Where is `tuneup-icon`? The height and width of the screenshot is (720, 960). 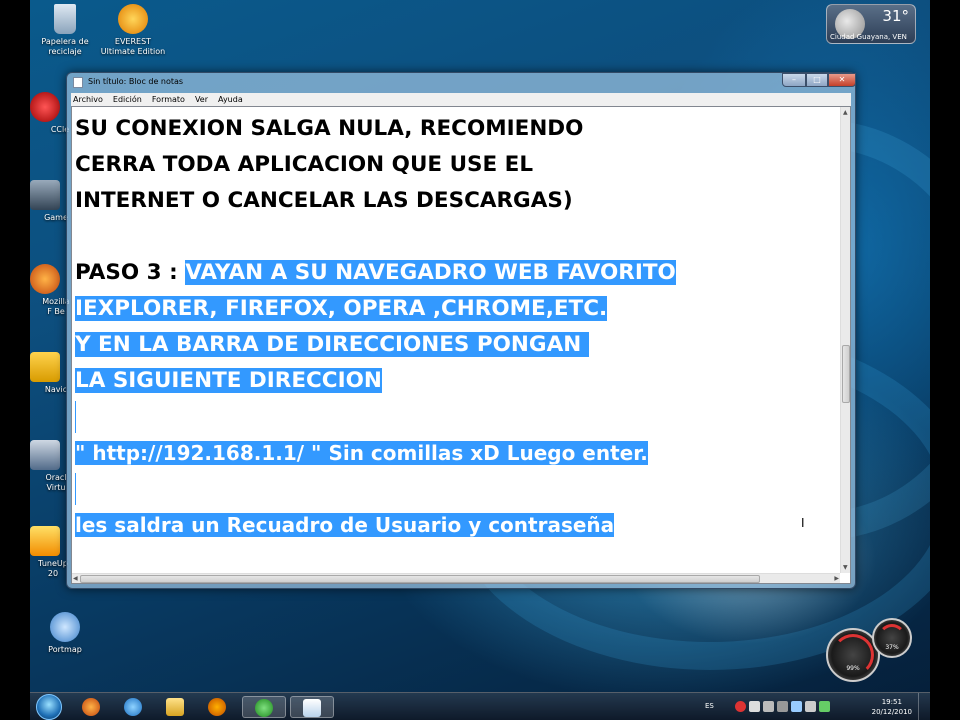
tuneup-icon is located at coordinates (45, 541).